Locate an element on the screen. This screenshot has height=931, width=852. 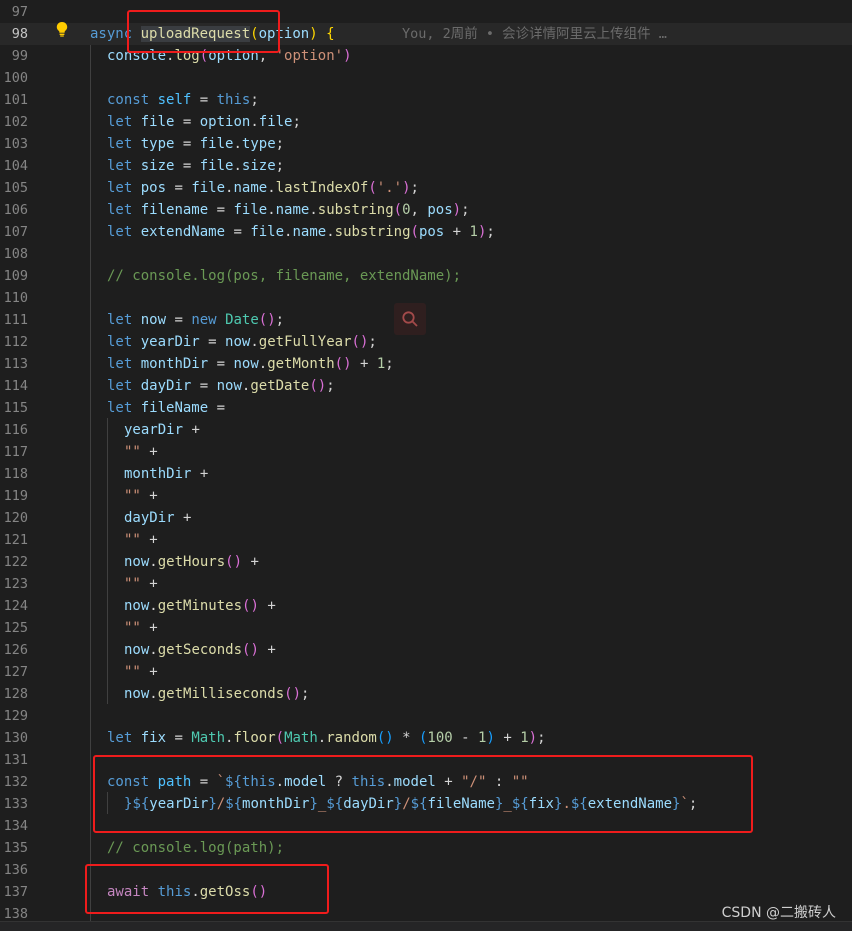
code-line: 103 let type = file.type; is located at coordinates (426, 144).